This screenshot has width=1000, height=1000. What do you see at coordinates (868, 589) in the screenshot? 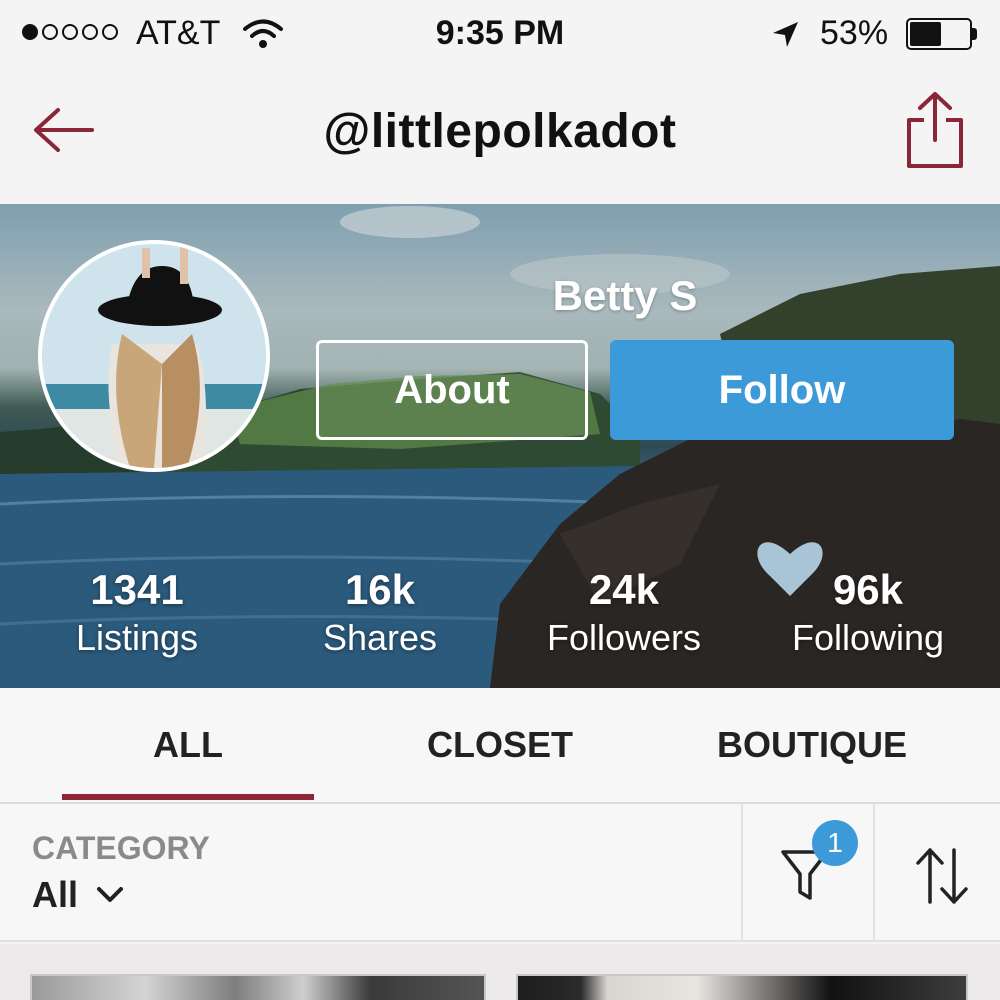
I see `stat-value: 96k` at bounding box center [868, 589].